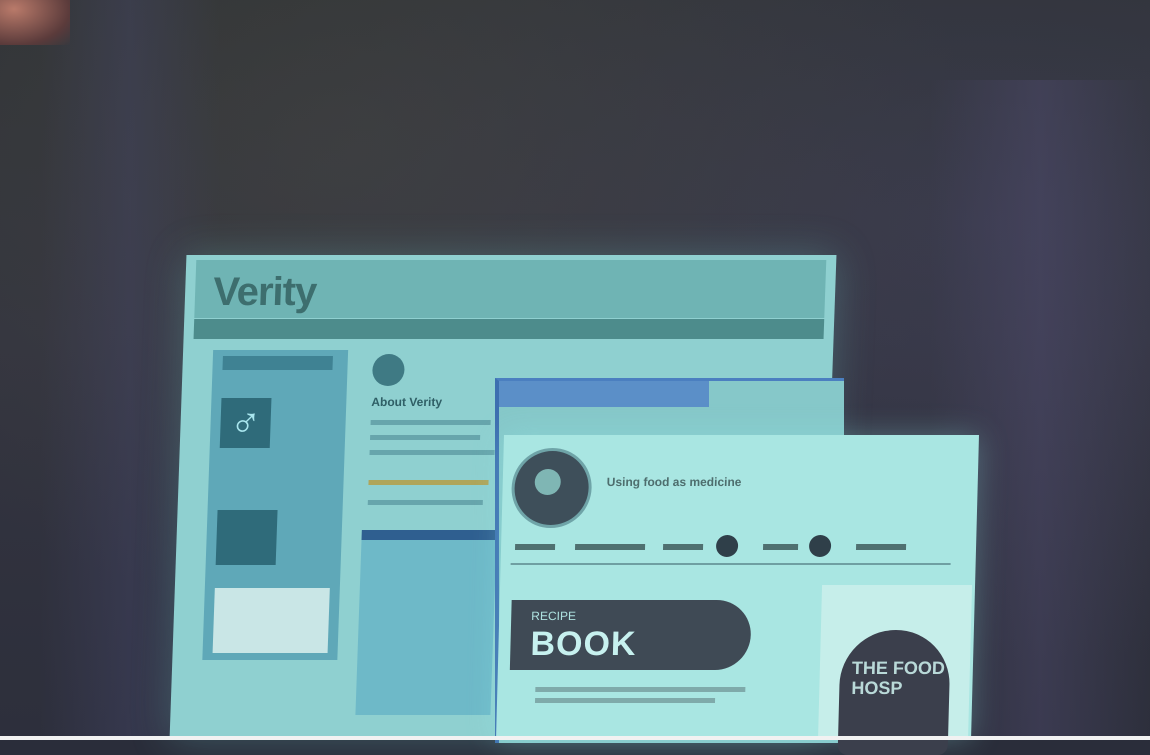 The height and width of the screenshot is (755, 1150). Describe the element at coordinates (644, 695) in the screenshot. I see `recipe-blurb` at that location.